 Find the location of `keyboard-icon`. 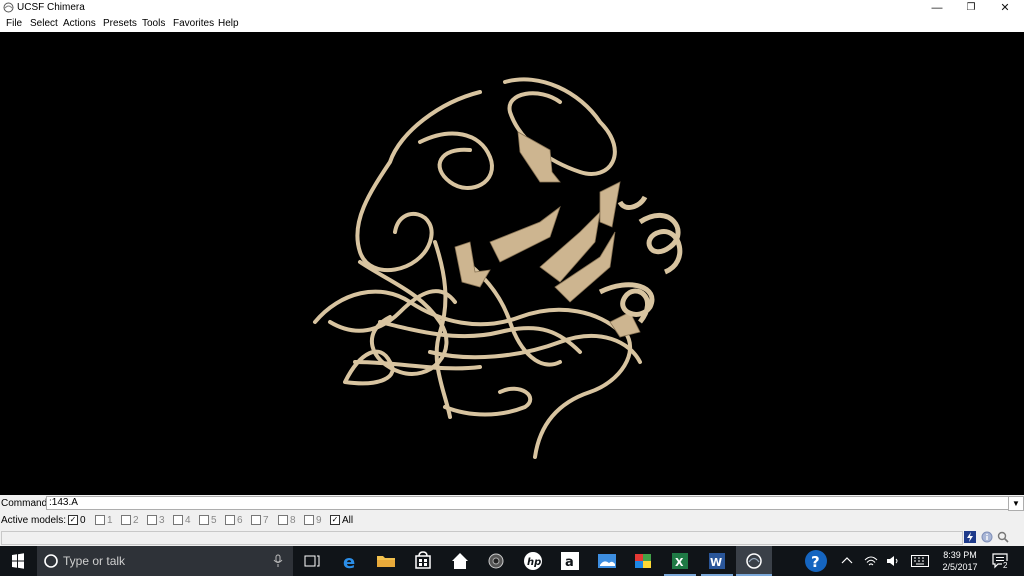

keyboard-icon is located at coordinates (920, 561).